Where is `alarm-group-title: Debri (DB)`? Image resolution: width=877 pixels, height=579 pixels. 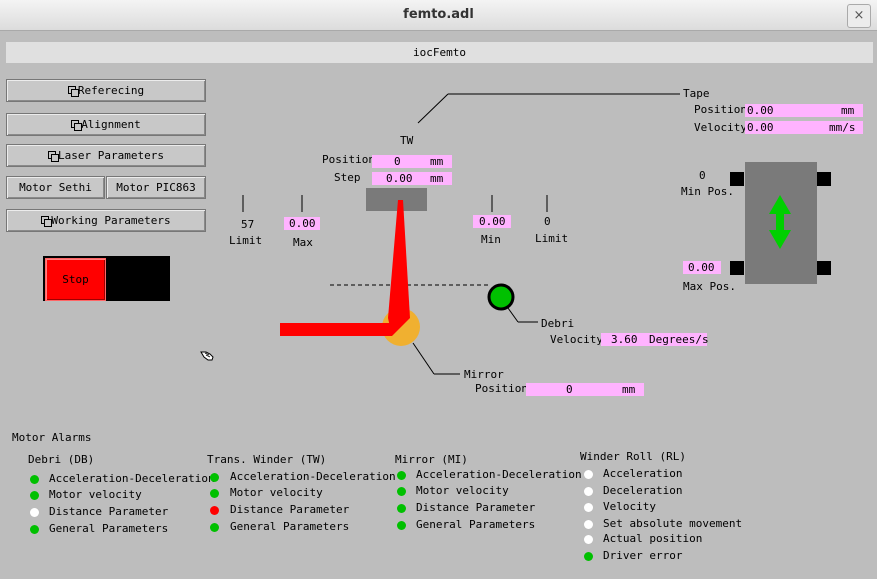 alarm-group-title: Debri (DB) is located at coordinates (61, 459).